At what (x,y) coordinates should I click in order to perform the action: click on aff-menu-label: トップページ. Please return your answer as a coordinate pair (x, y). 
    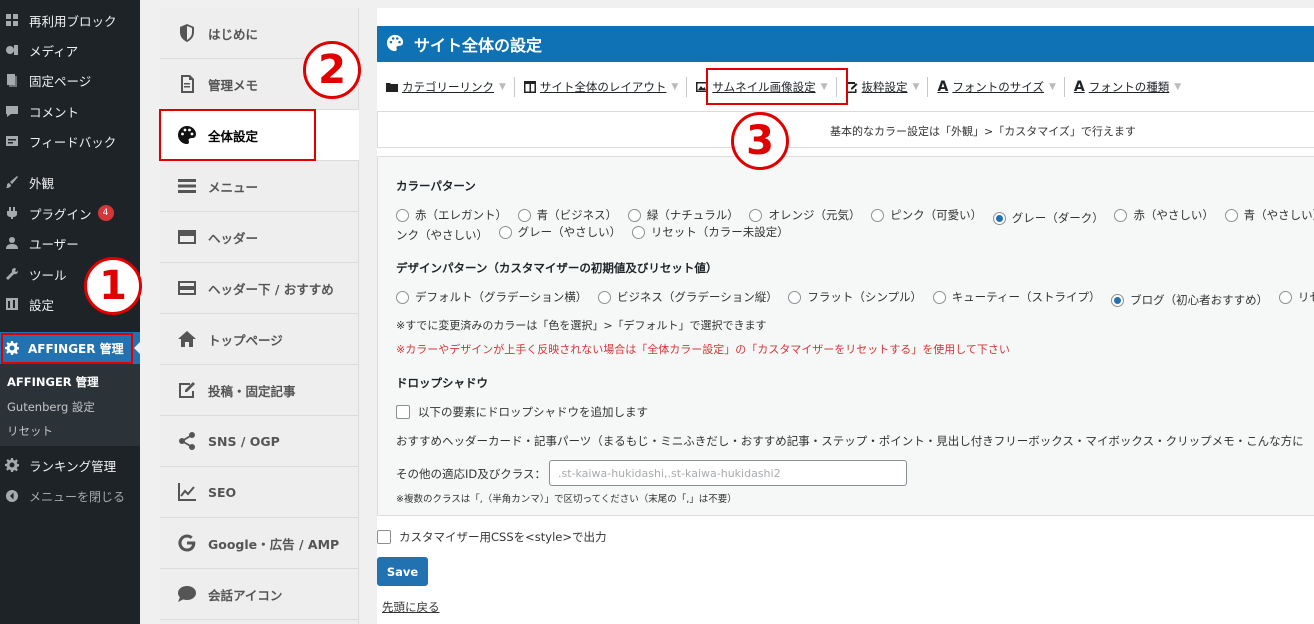
    Looking at the image, I should click on (245, 340).